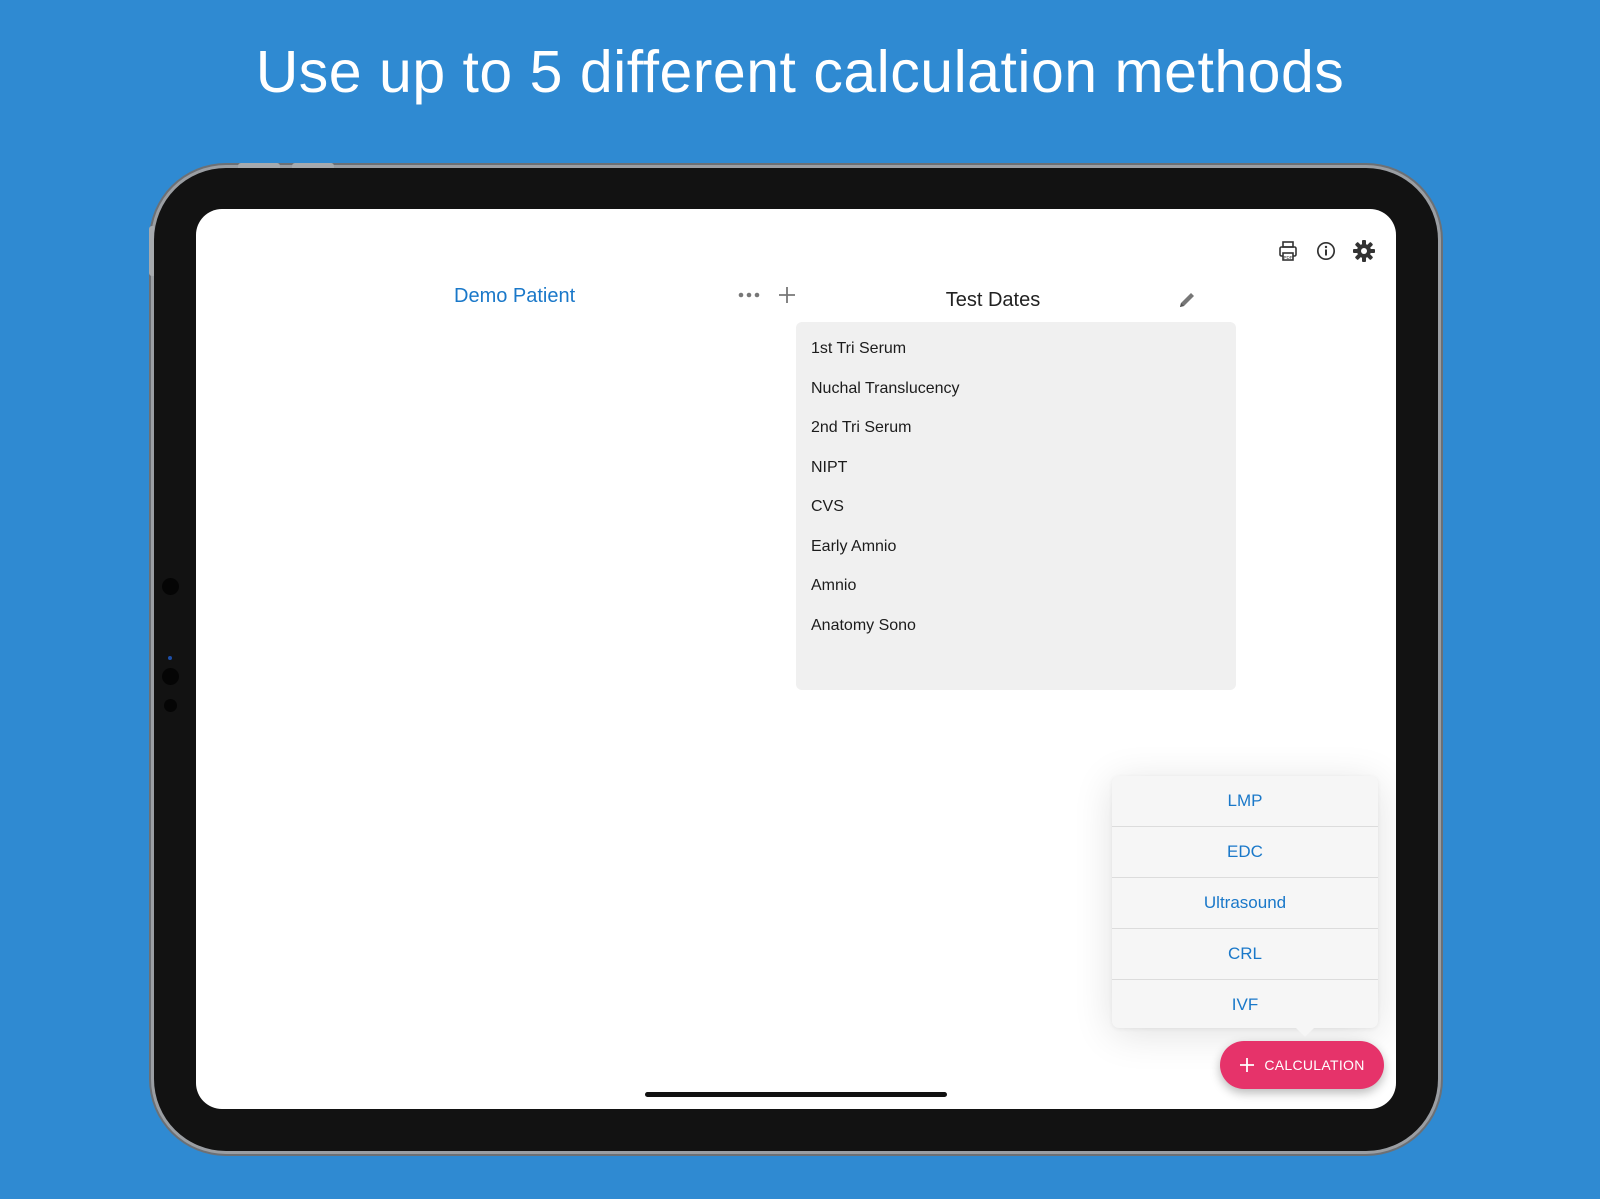  I want to click on test-dates-title: Test Dates, so click(993, 300).